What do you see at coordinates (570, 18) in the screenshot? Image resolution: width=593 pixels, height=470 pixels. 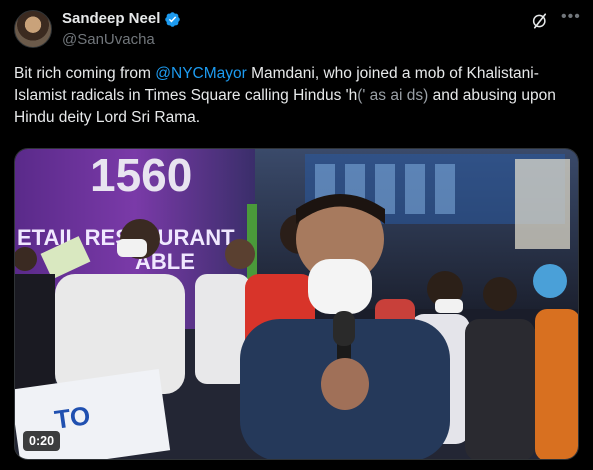 I see `more-options-icon: •••` at bounding box center [570, 18].